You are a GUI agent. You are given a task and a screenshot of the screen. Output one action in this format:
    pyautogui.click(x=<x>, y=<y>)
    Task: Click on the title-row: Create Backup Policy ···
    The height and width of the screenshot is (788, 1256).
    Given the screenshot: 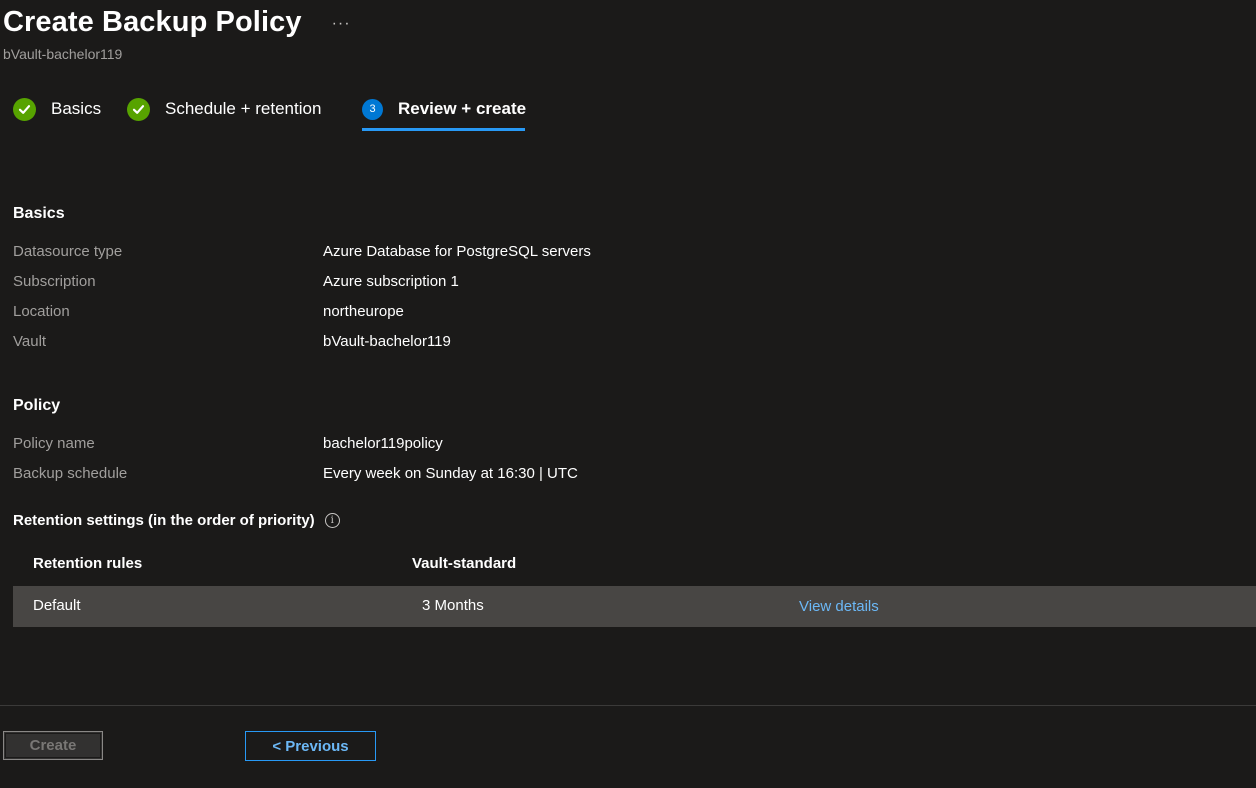 What is the action you would take?
    pyautogui.click(x=177, y=22)
    